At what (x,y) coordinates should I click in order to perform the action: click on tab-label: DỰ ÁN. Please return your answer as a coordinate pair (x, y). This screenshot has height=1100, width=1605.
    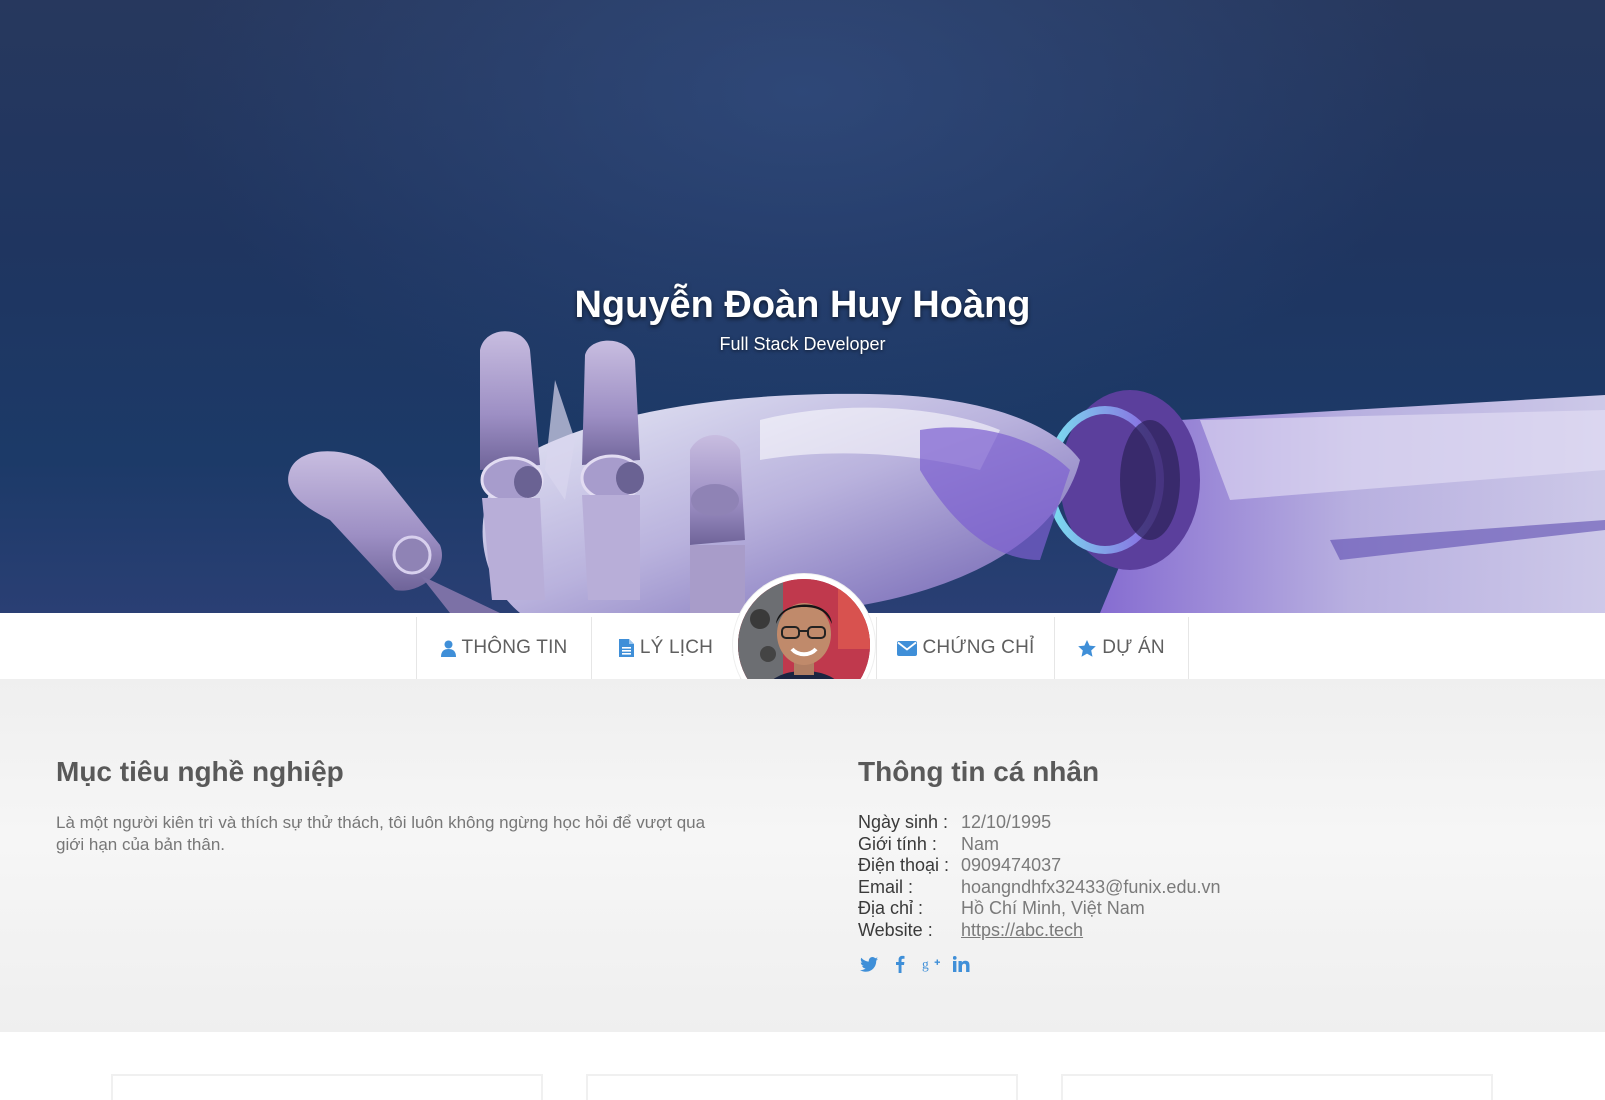
    Looking at the image, I should click on (1133, 647).